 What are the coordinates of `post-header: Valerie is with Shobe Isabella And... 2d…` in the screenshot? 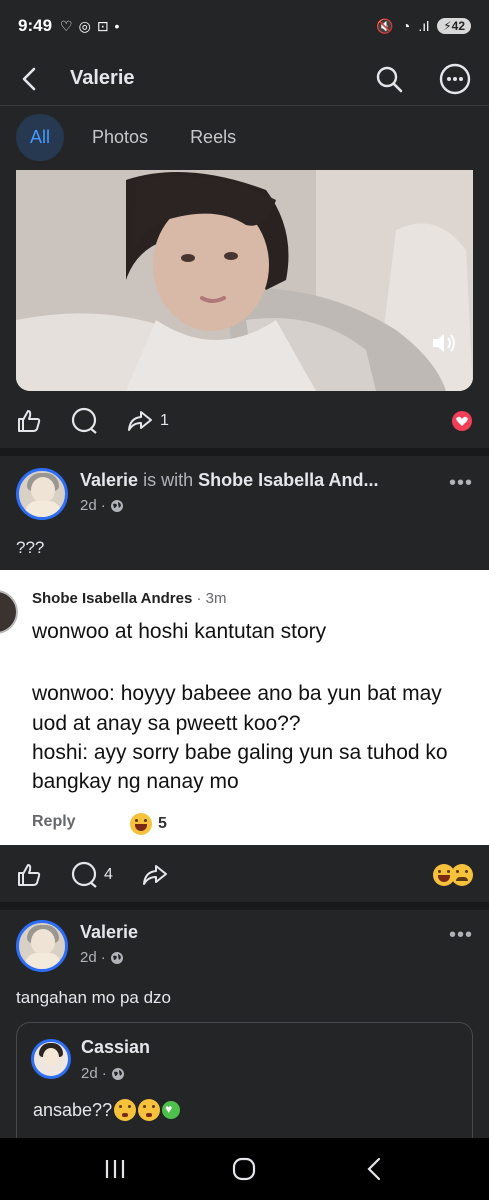 It's located at (244, 494).